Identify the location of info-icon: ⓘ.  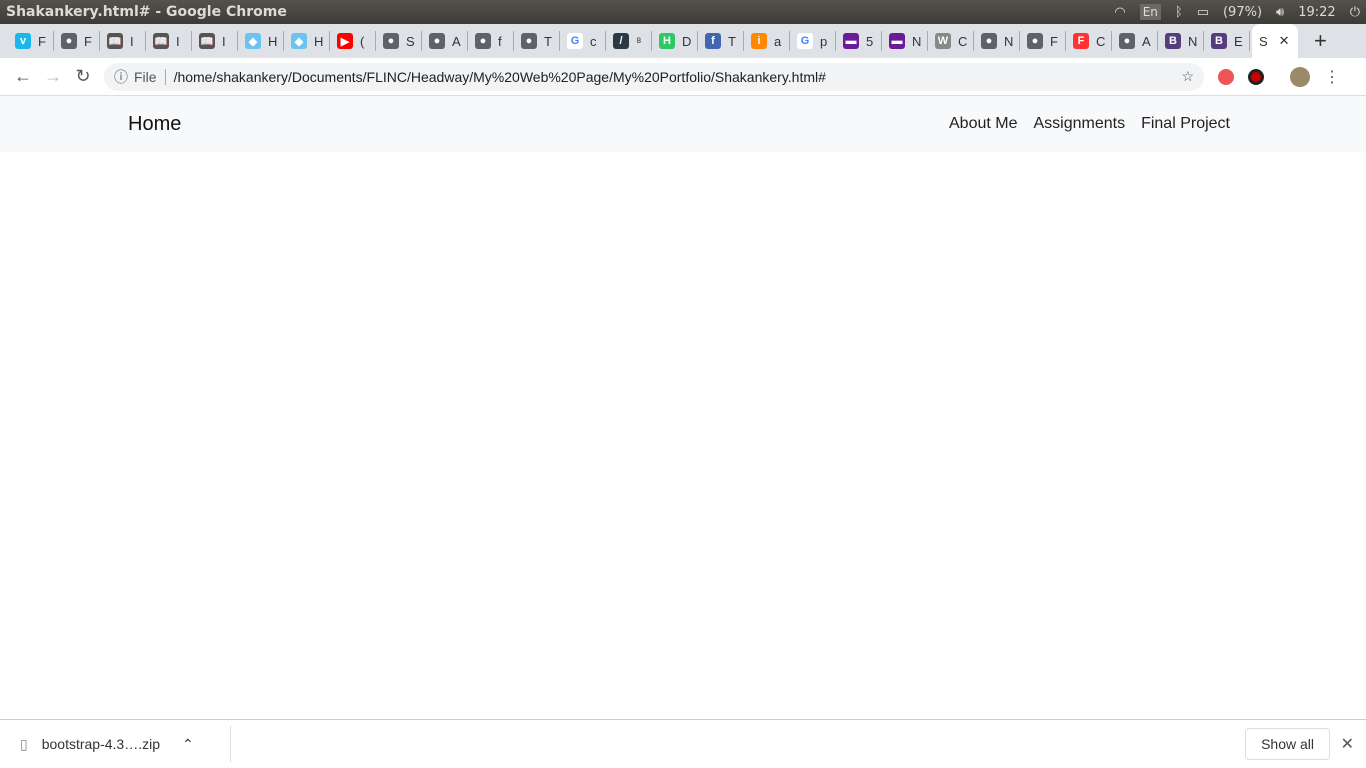
(121, 77).